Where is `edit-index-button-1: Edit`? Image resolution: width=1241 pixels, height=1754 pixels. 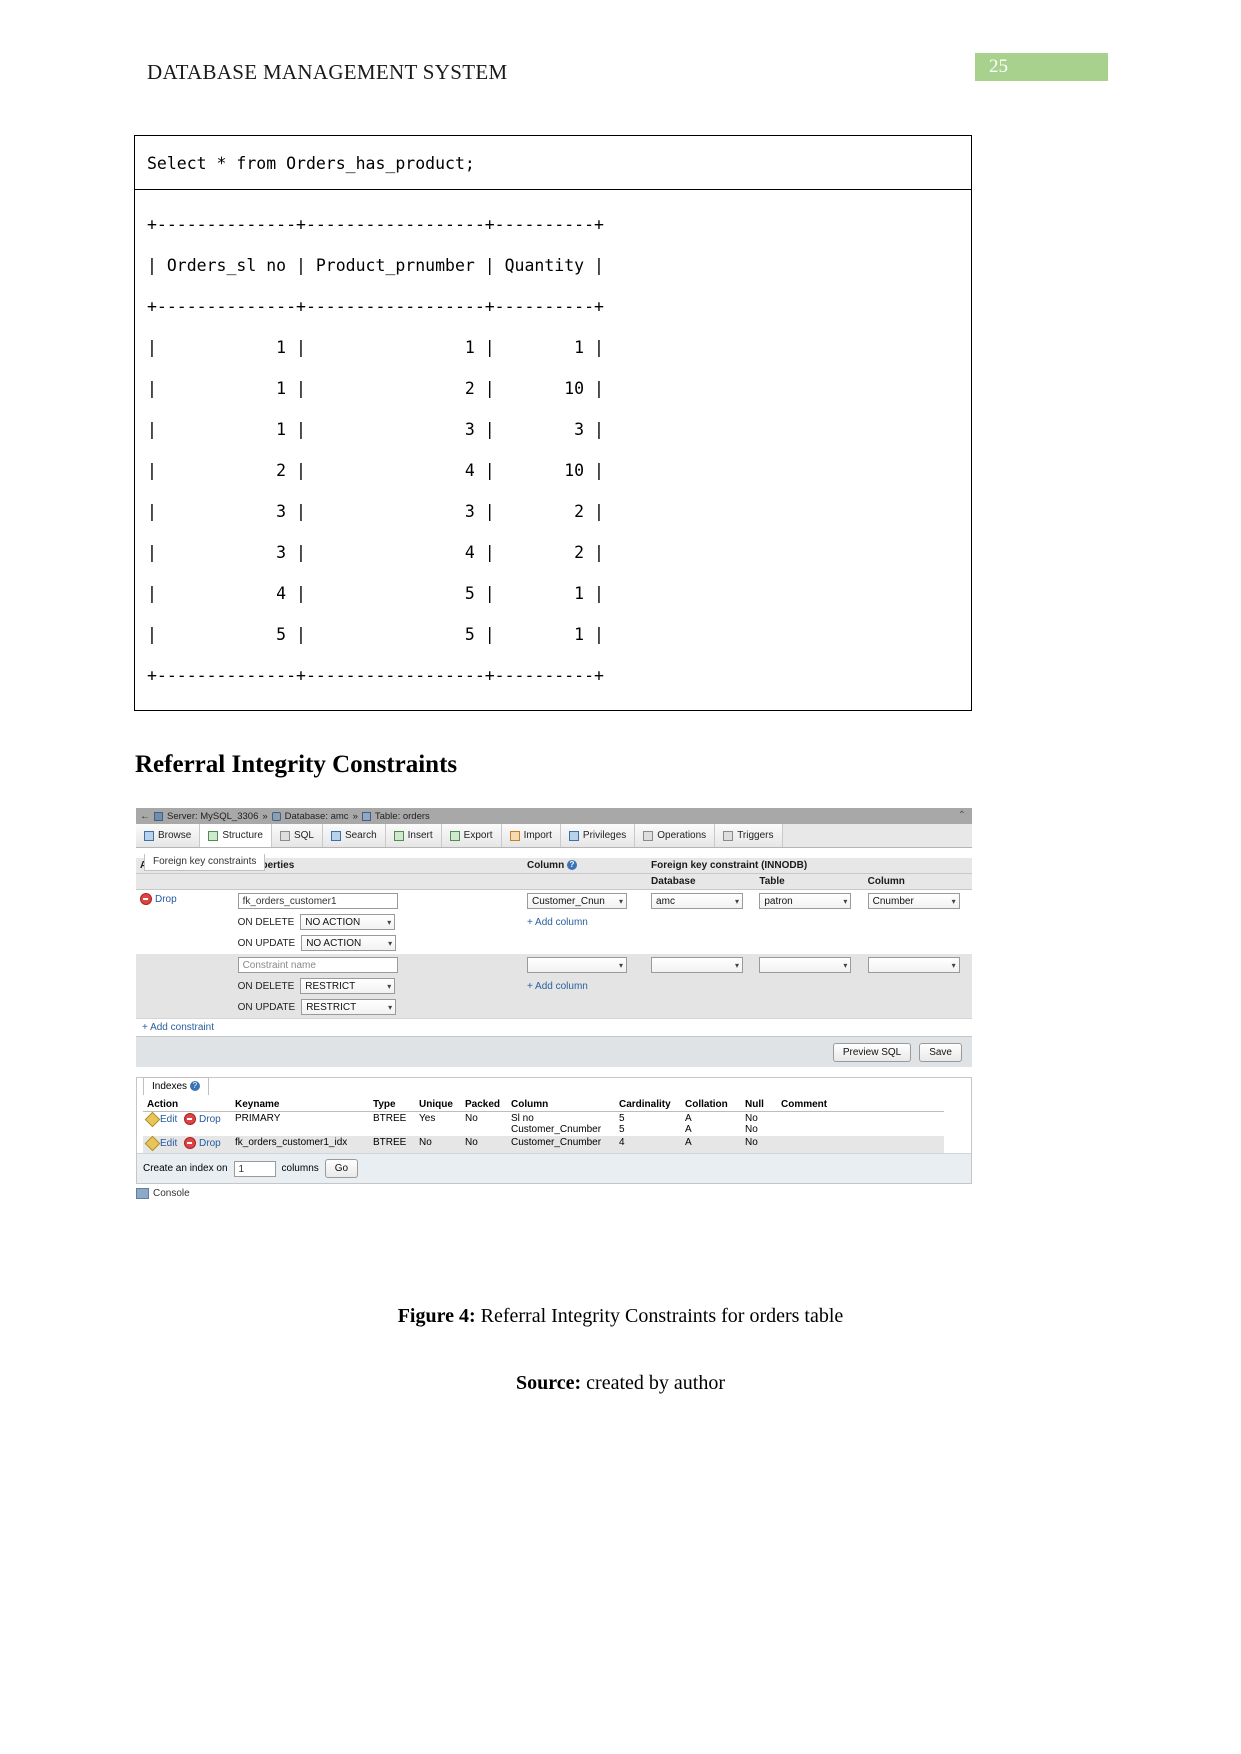 edit-index-button-1: Edit is located at coordinates (161, 1119).